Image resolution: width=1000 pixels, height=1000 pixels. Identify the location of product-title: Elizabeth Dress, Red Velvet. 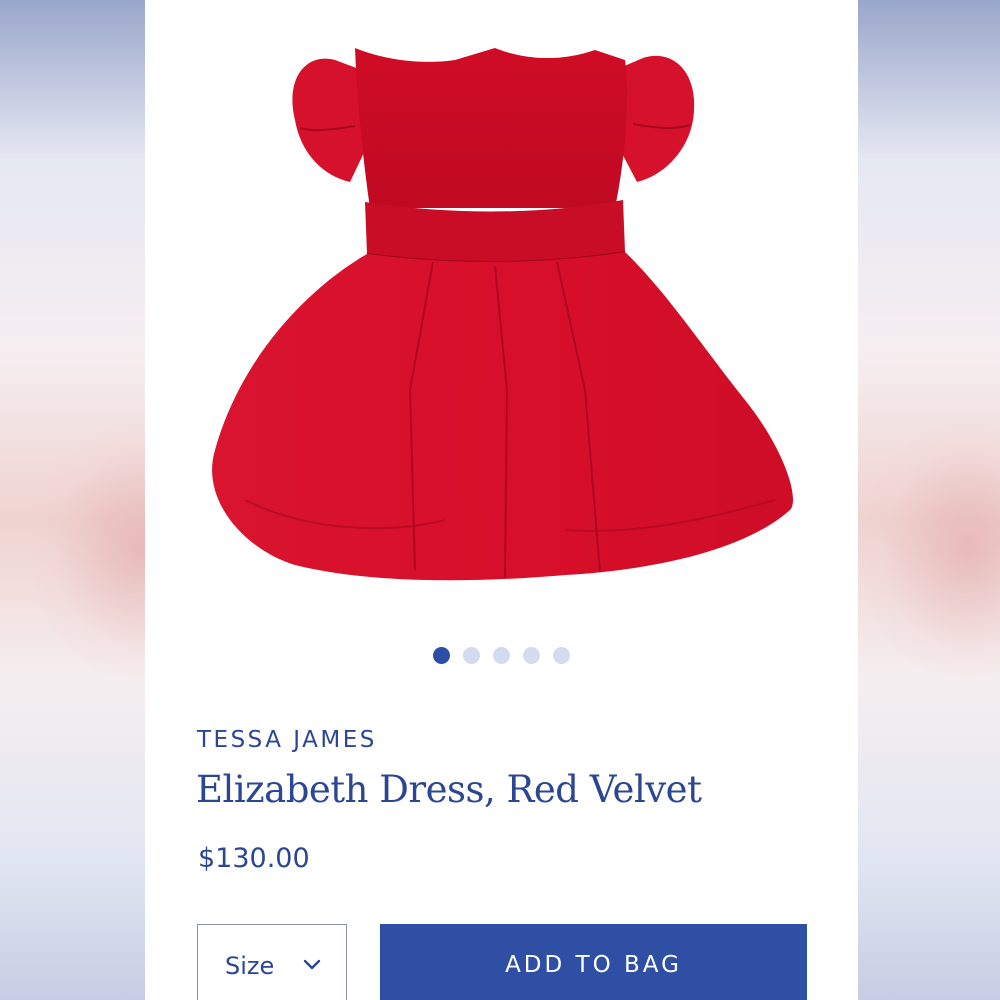
(449, 789).